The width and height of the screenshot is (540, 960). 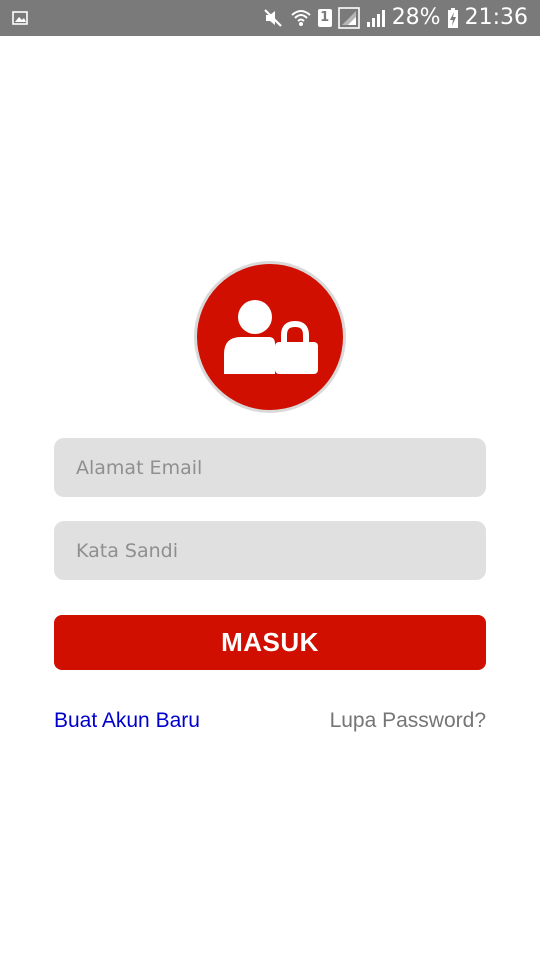 I want to click on user-lock-icon, so click(x=271, y=337).